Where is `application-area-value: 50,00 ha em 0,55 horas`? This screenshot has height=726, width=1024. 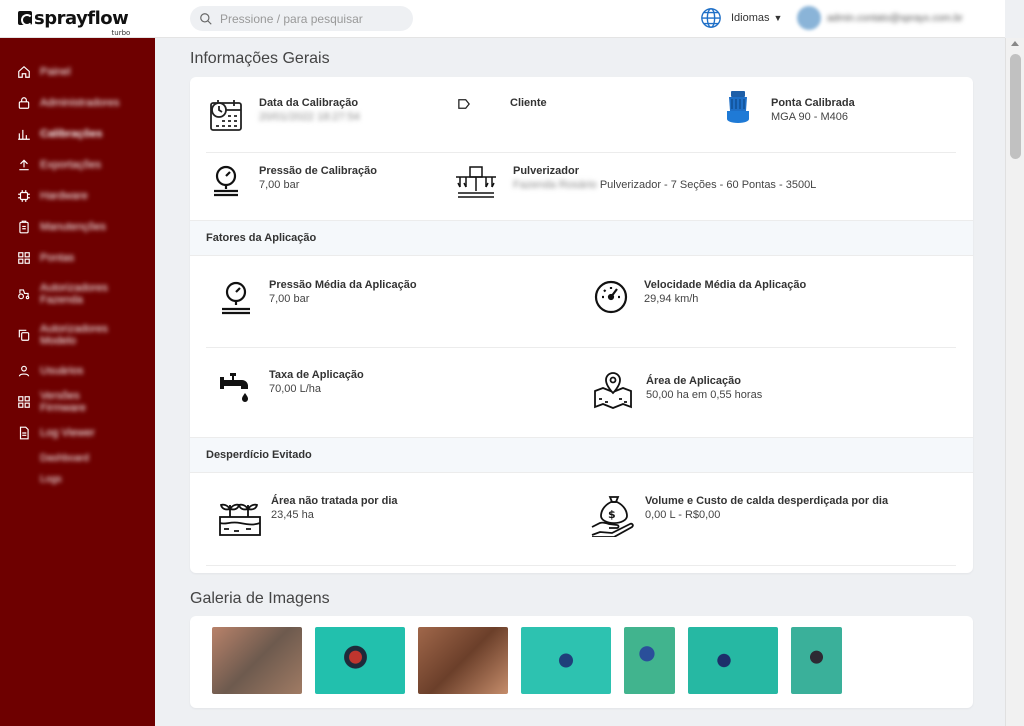 application-area-value: 50,00 ha em 0,55 horas is located at coordinates (704, 395).